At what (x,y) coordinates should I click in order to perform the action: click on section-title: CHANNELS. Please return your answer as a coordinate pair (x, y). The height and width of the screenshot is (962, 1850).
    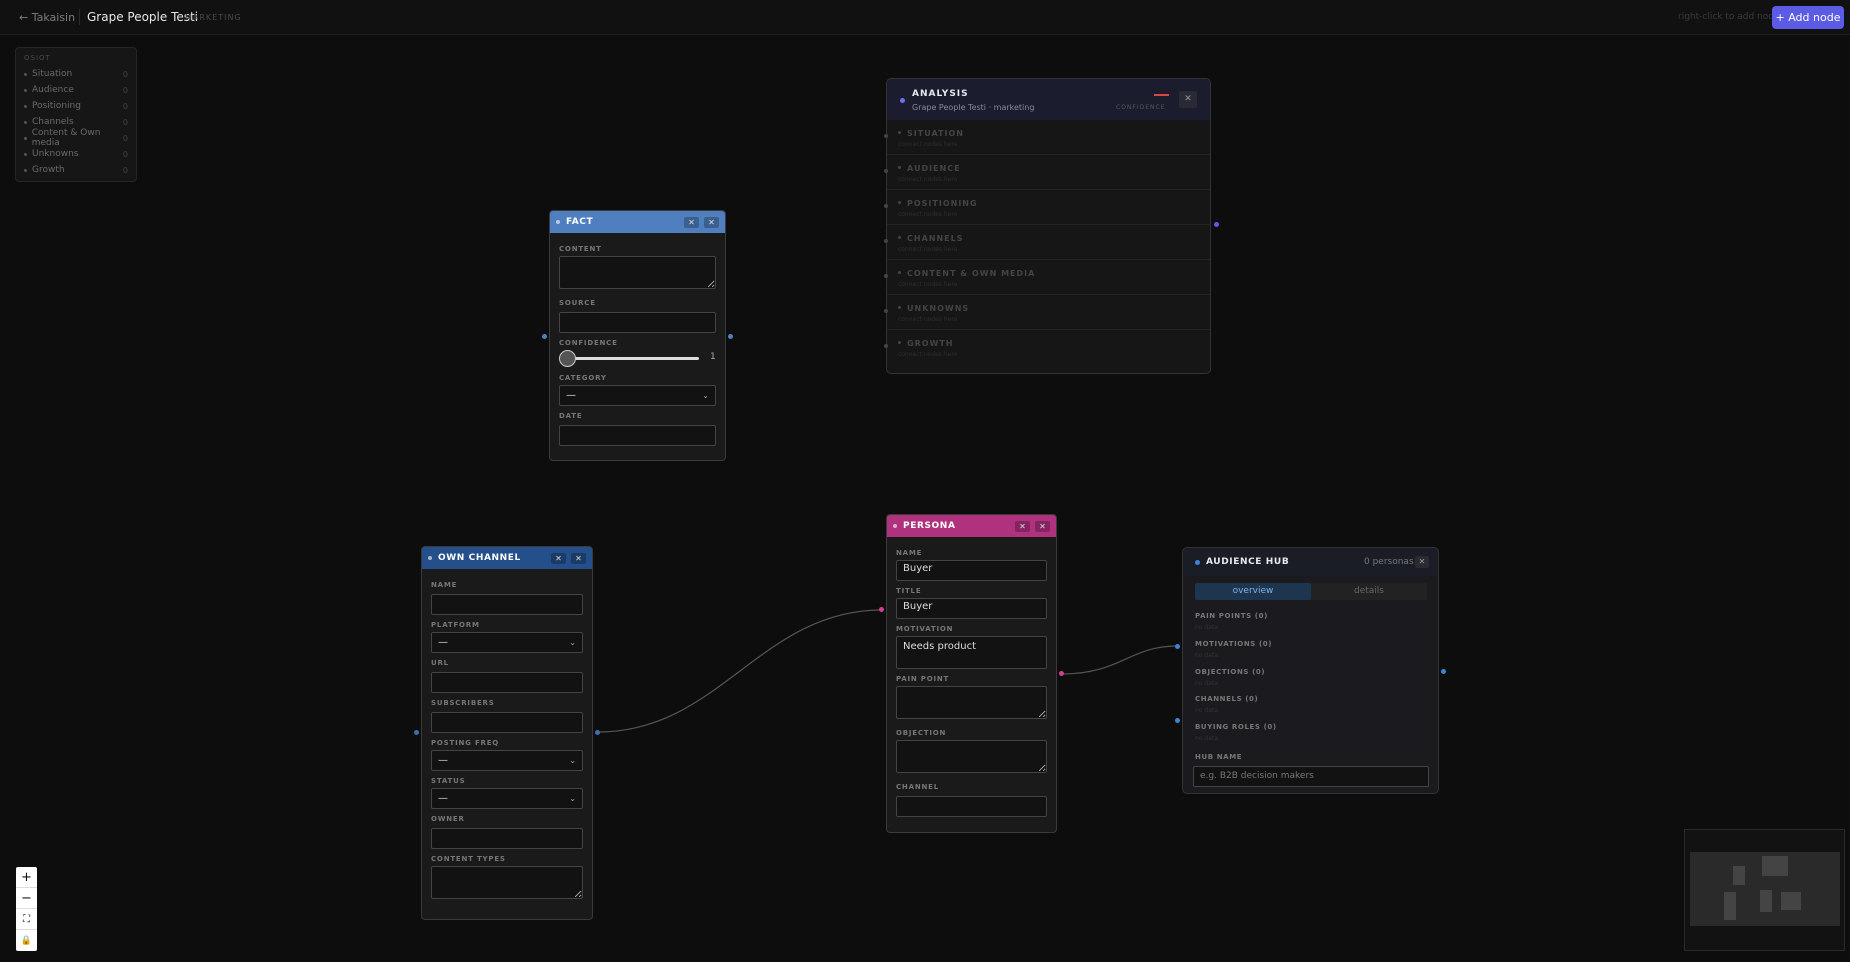
    Looking at the image, I should click on (935, 238).